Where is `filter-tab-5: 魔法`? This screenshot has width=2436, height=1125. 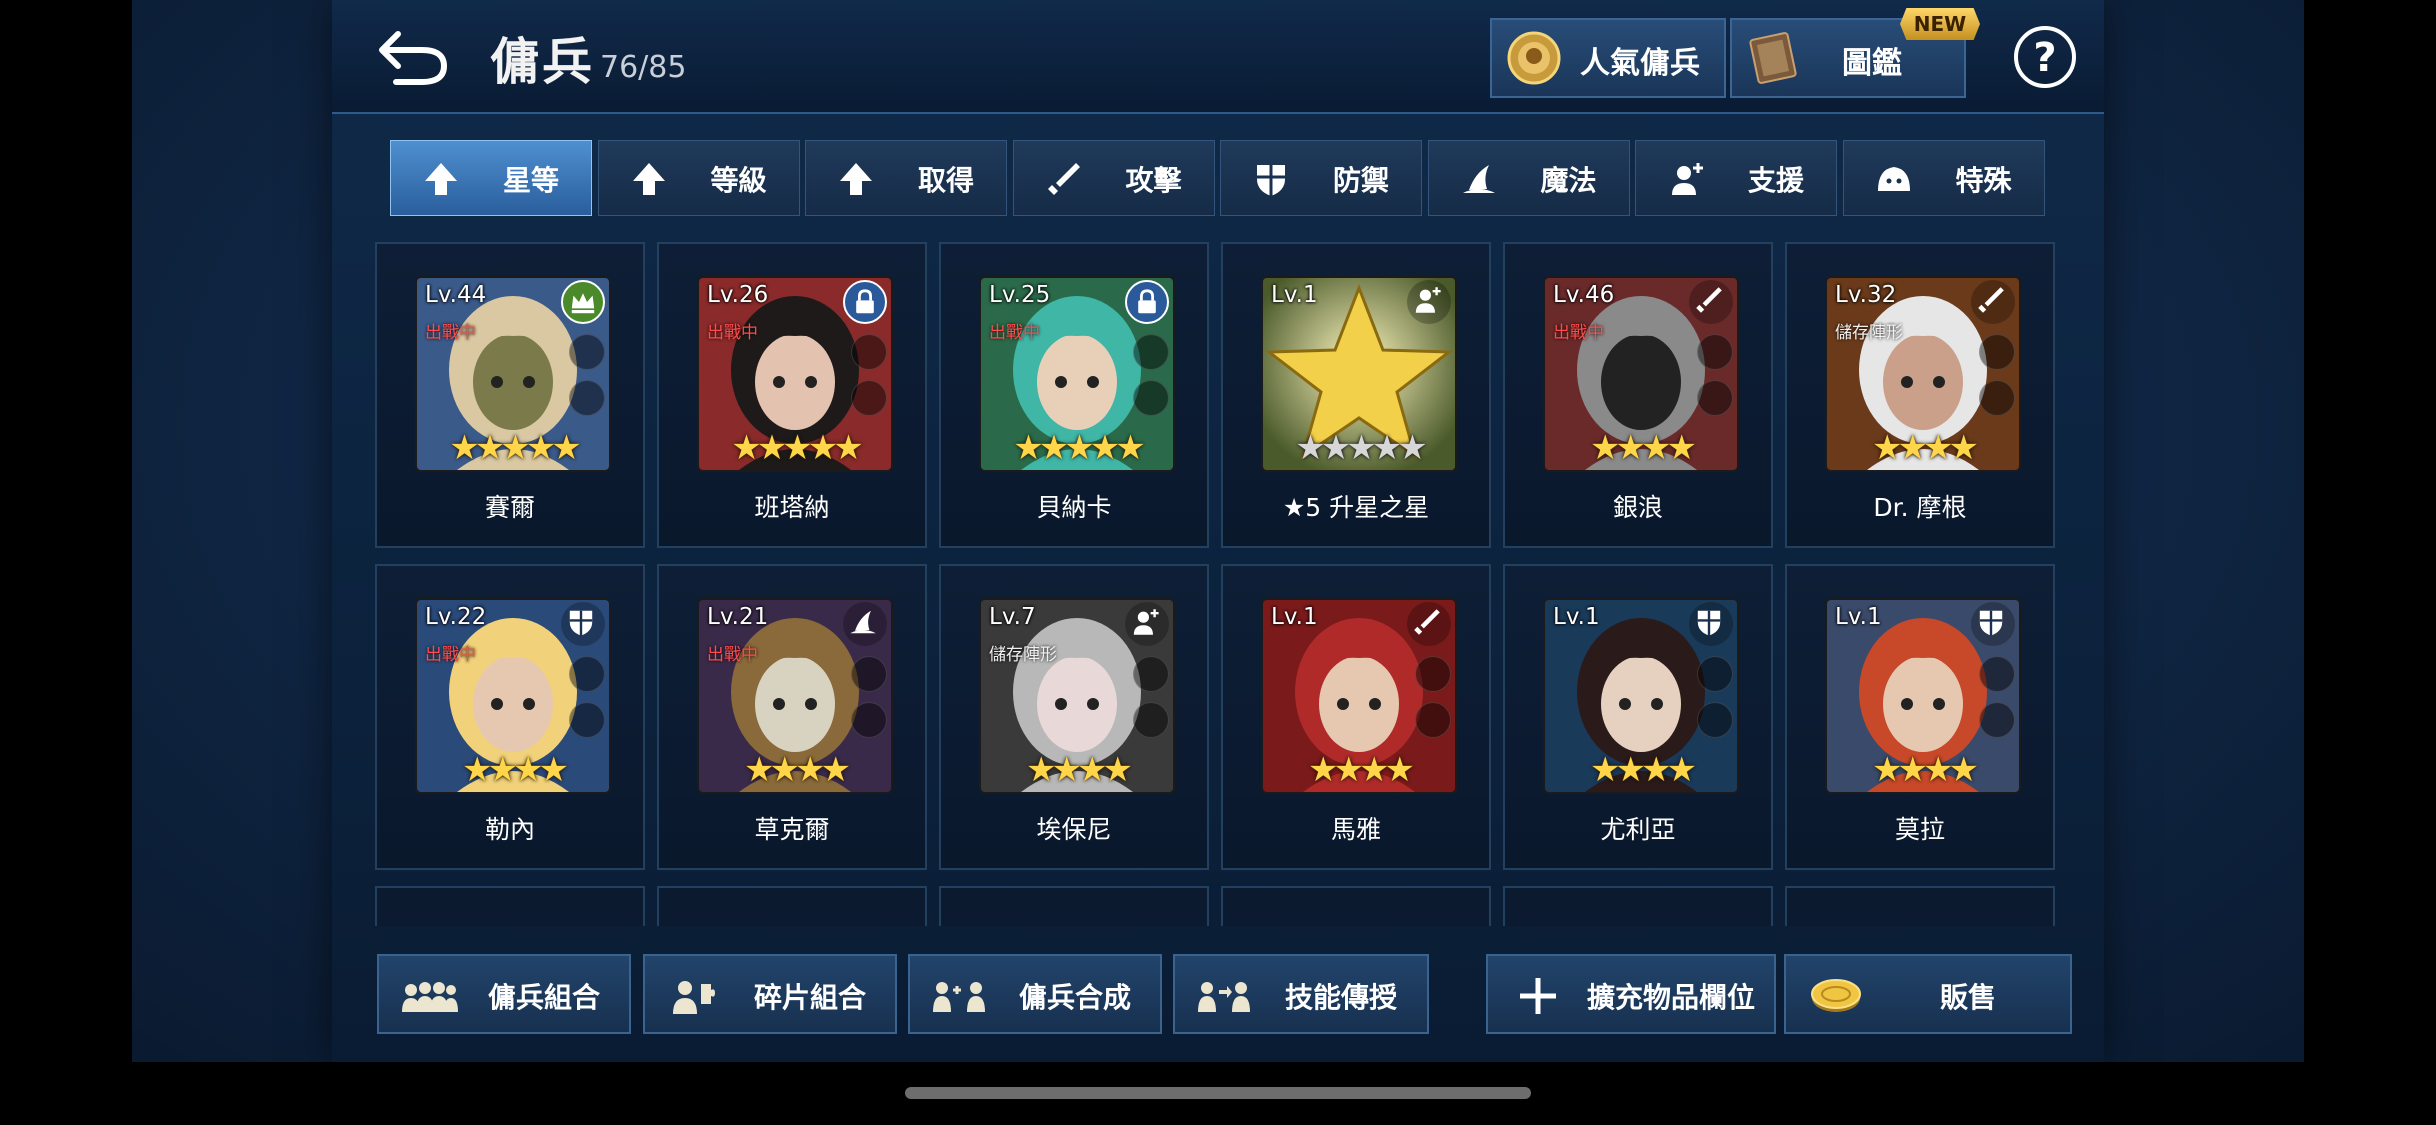
filter-tab-5: 魔法 is located at coordinates (1528, 178).